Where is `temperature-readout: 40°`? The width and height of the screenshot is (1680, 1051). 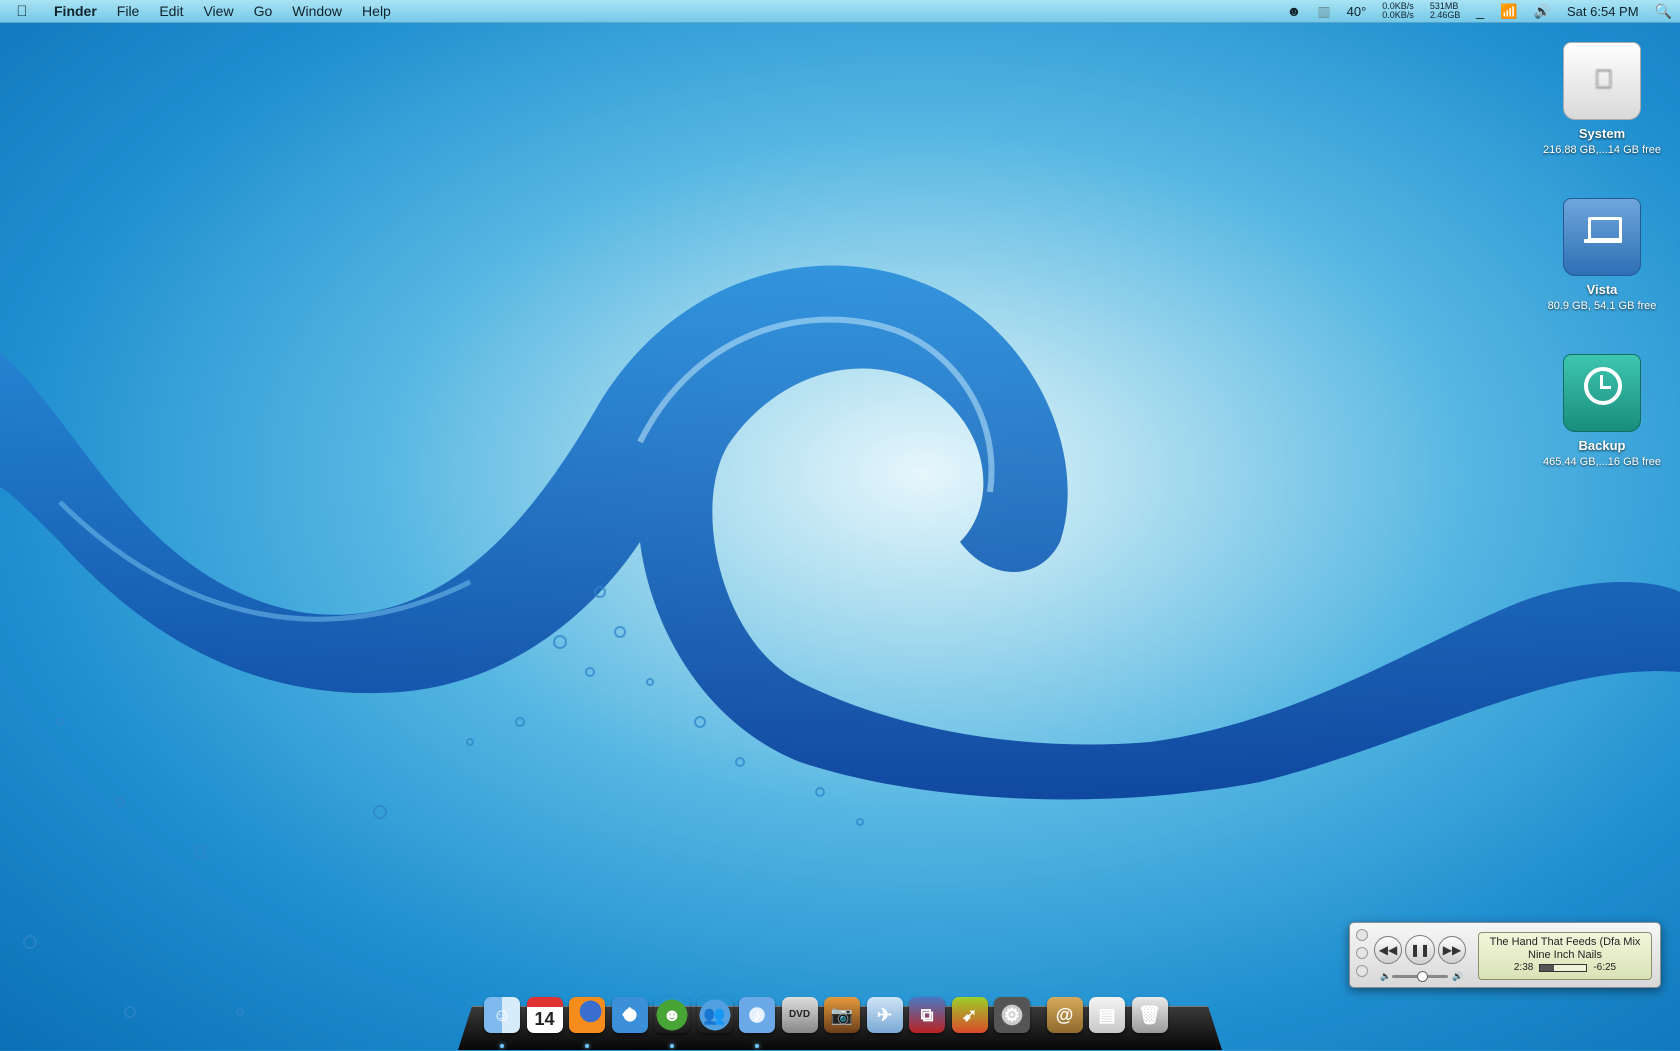
temperature-readout: 40° is located at coordinates (1357, 11).